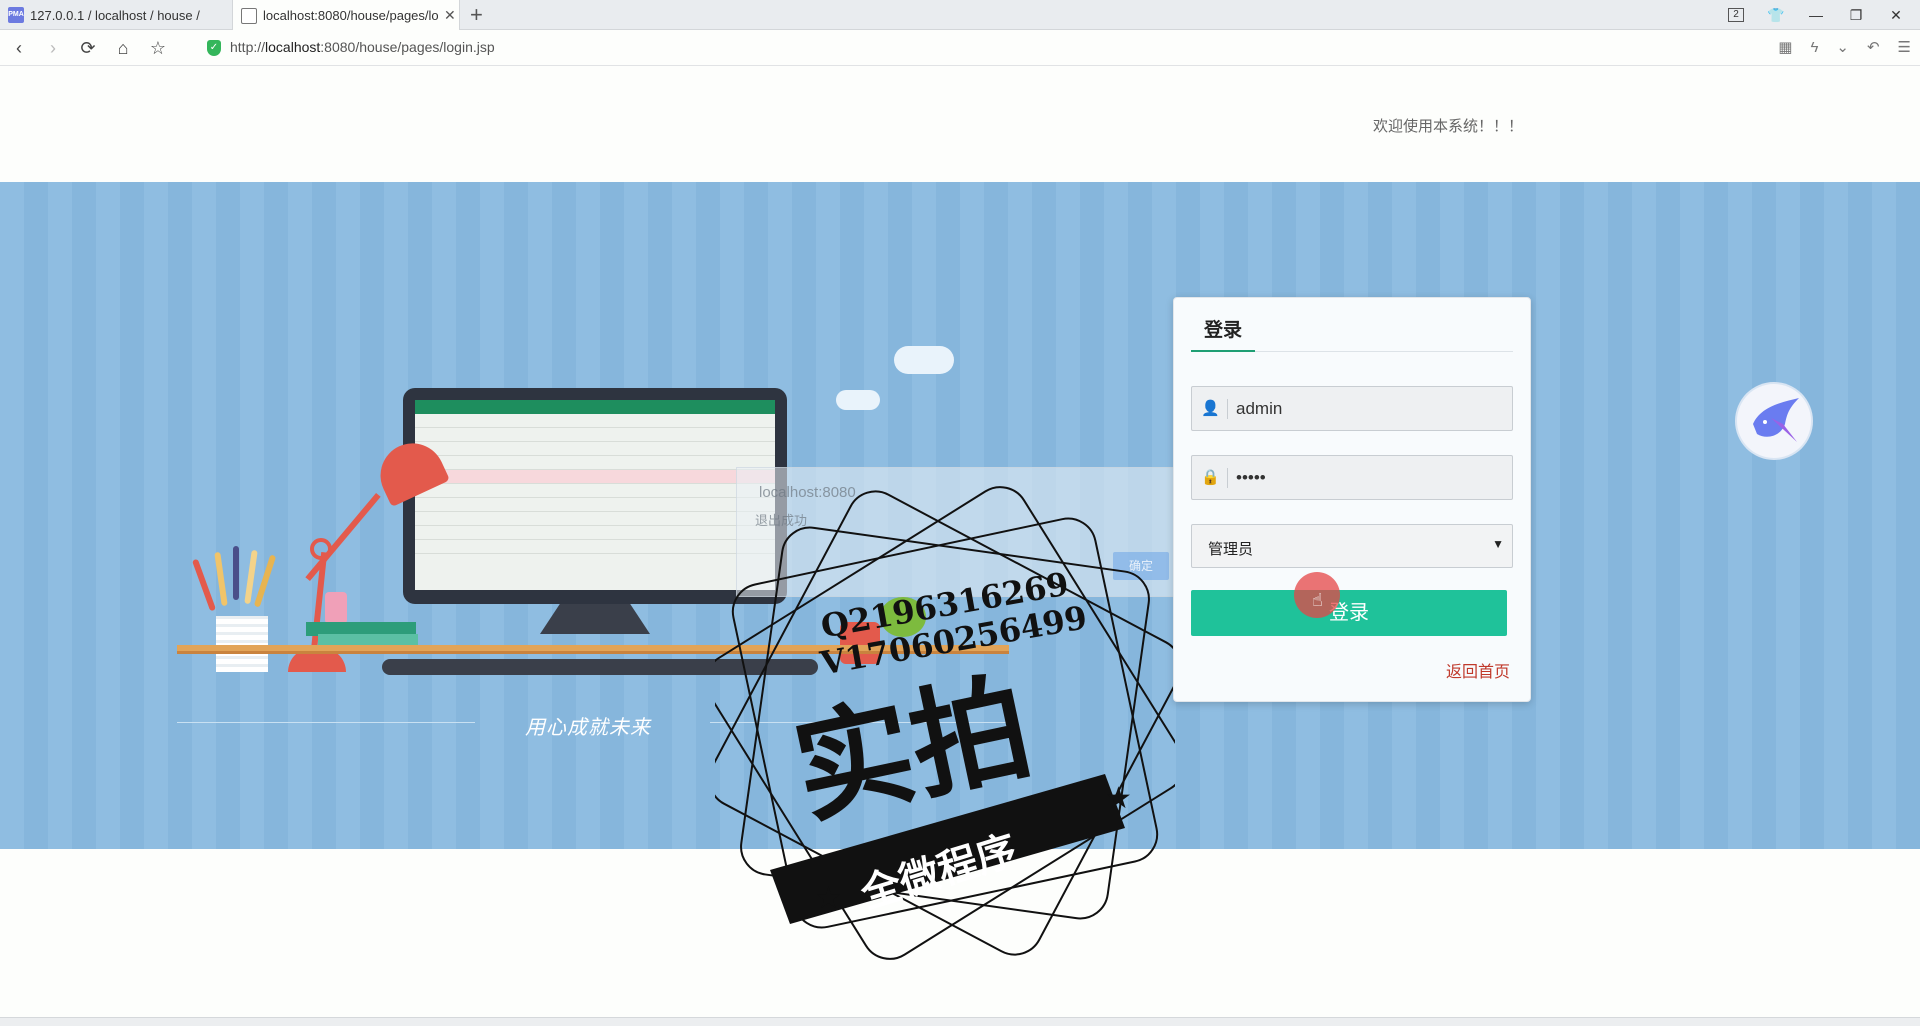 The image size is (1920, 1026). What do you see at coordinates (450, 15) in the screenshot?
I see `close-tab-icon: ✕` at bounding box center [450, 15].